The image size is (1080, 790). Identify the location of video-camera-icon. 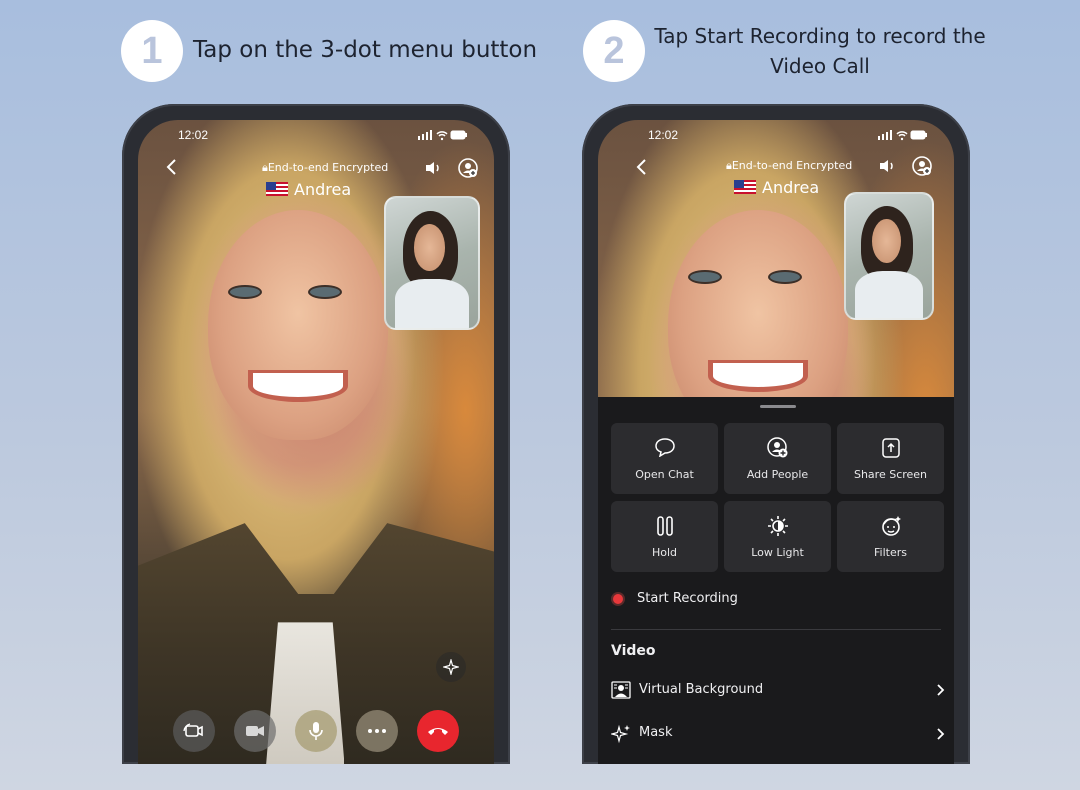
(255, 731).